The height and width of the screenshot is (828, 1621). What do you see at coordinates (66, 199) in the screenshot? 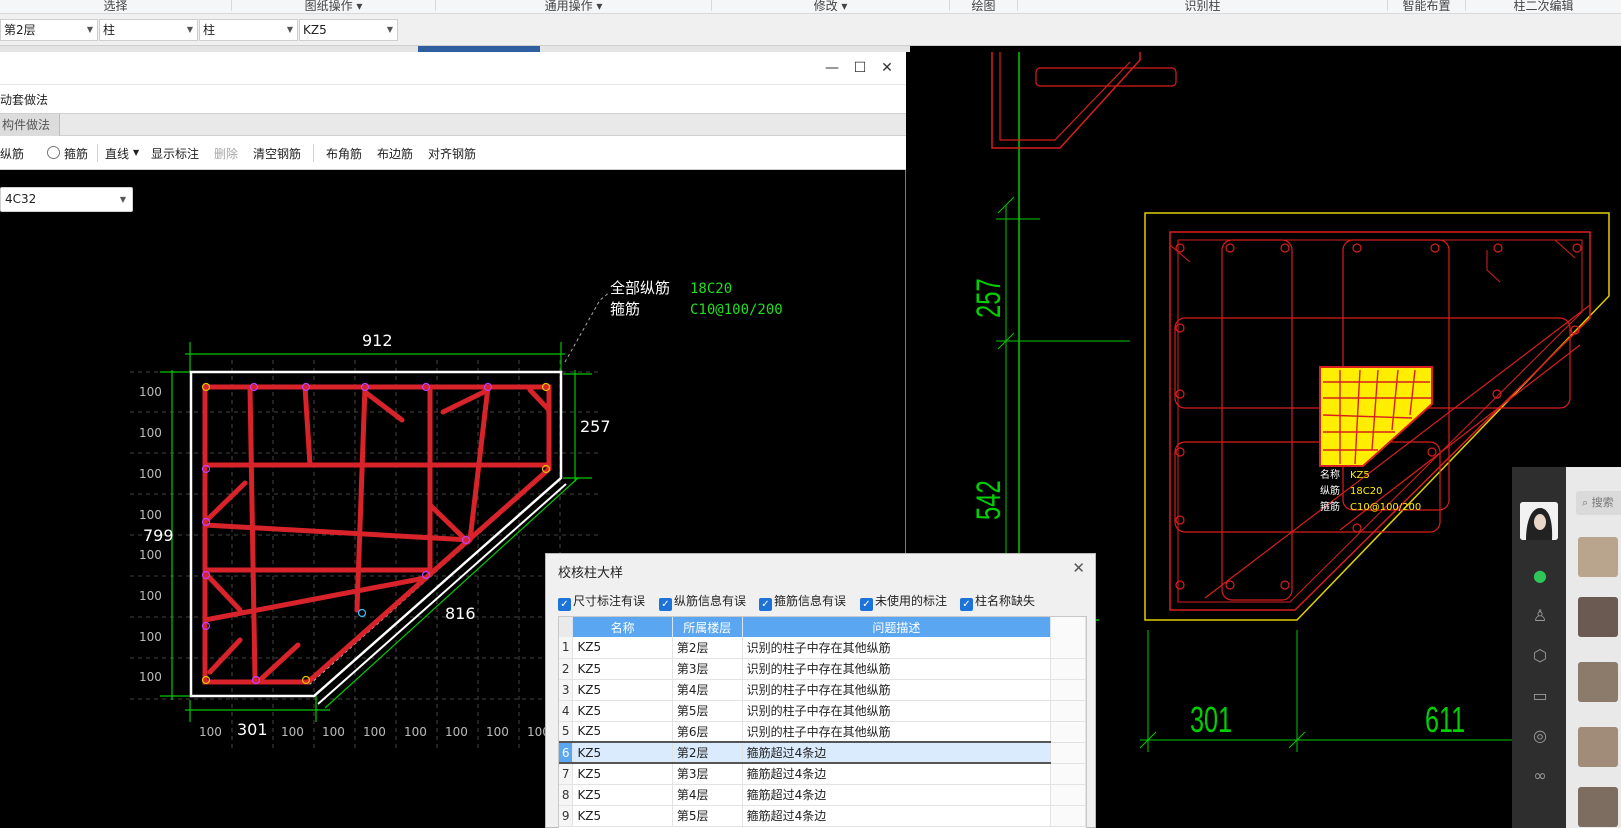
I see `rebar-spec-select: 4C32 ▼` at bounding box center [66, 199].